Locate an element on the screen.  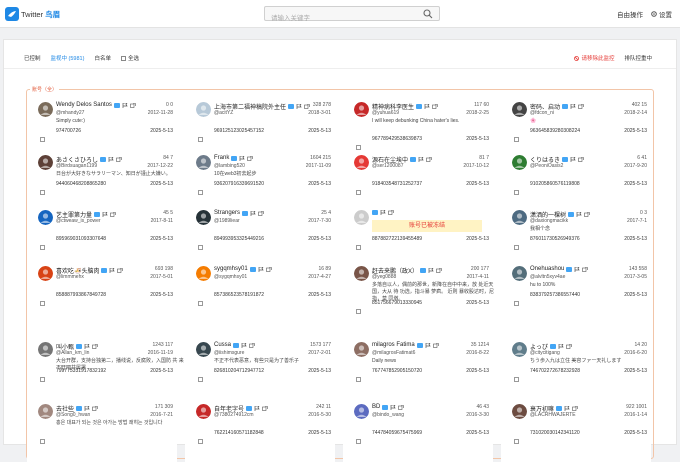
tab-controlled: 已控制 is located at coordinates (32, 58).